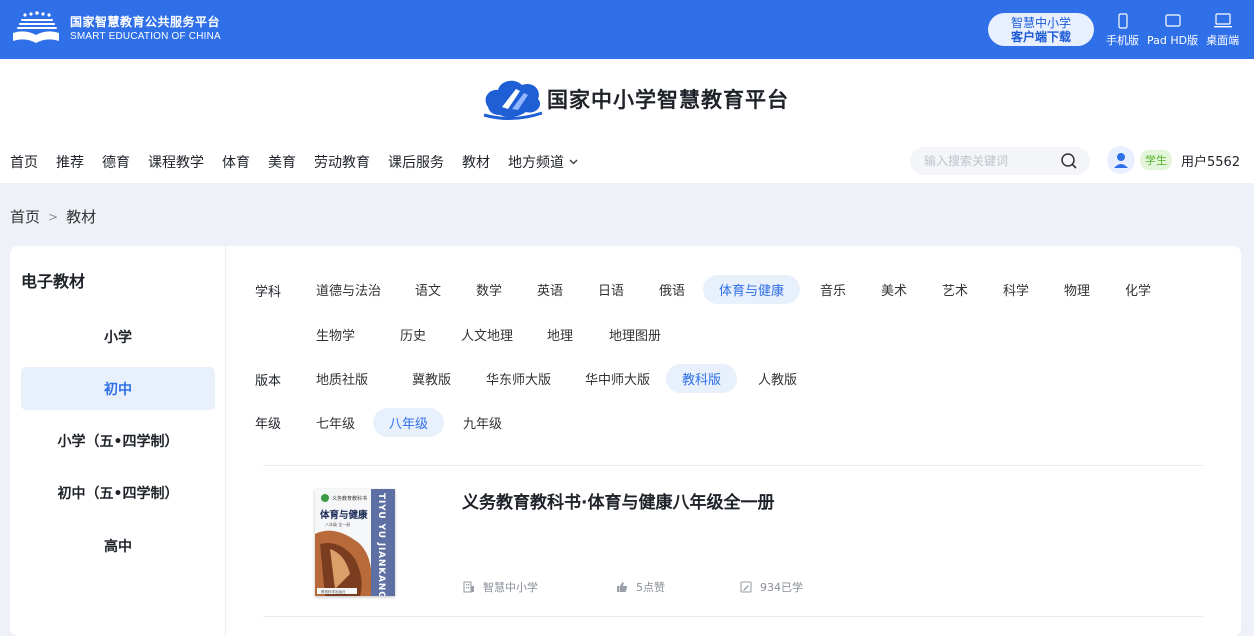 Image resolution: width=1254 pixels, height=636 pixels. What do you see at coordinates (70, 162) in the screenshot?
I see `nav-recommend: 推荐` at bounding box center [70, 162].